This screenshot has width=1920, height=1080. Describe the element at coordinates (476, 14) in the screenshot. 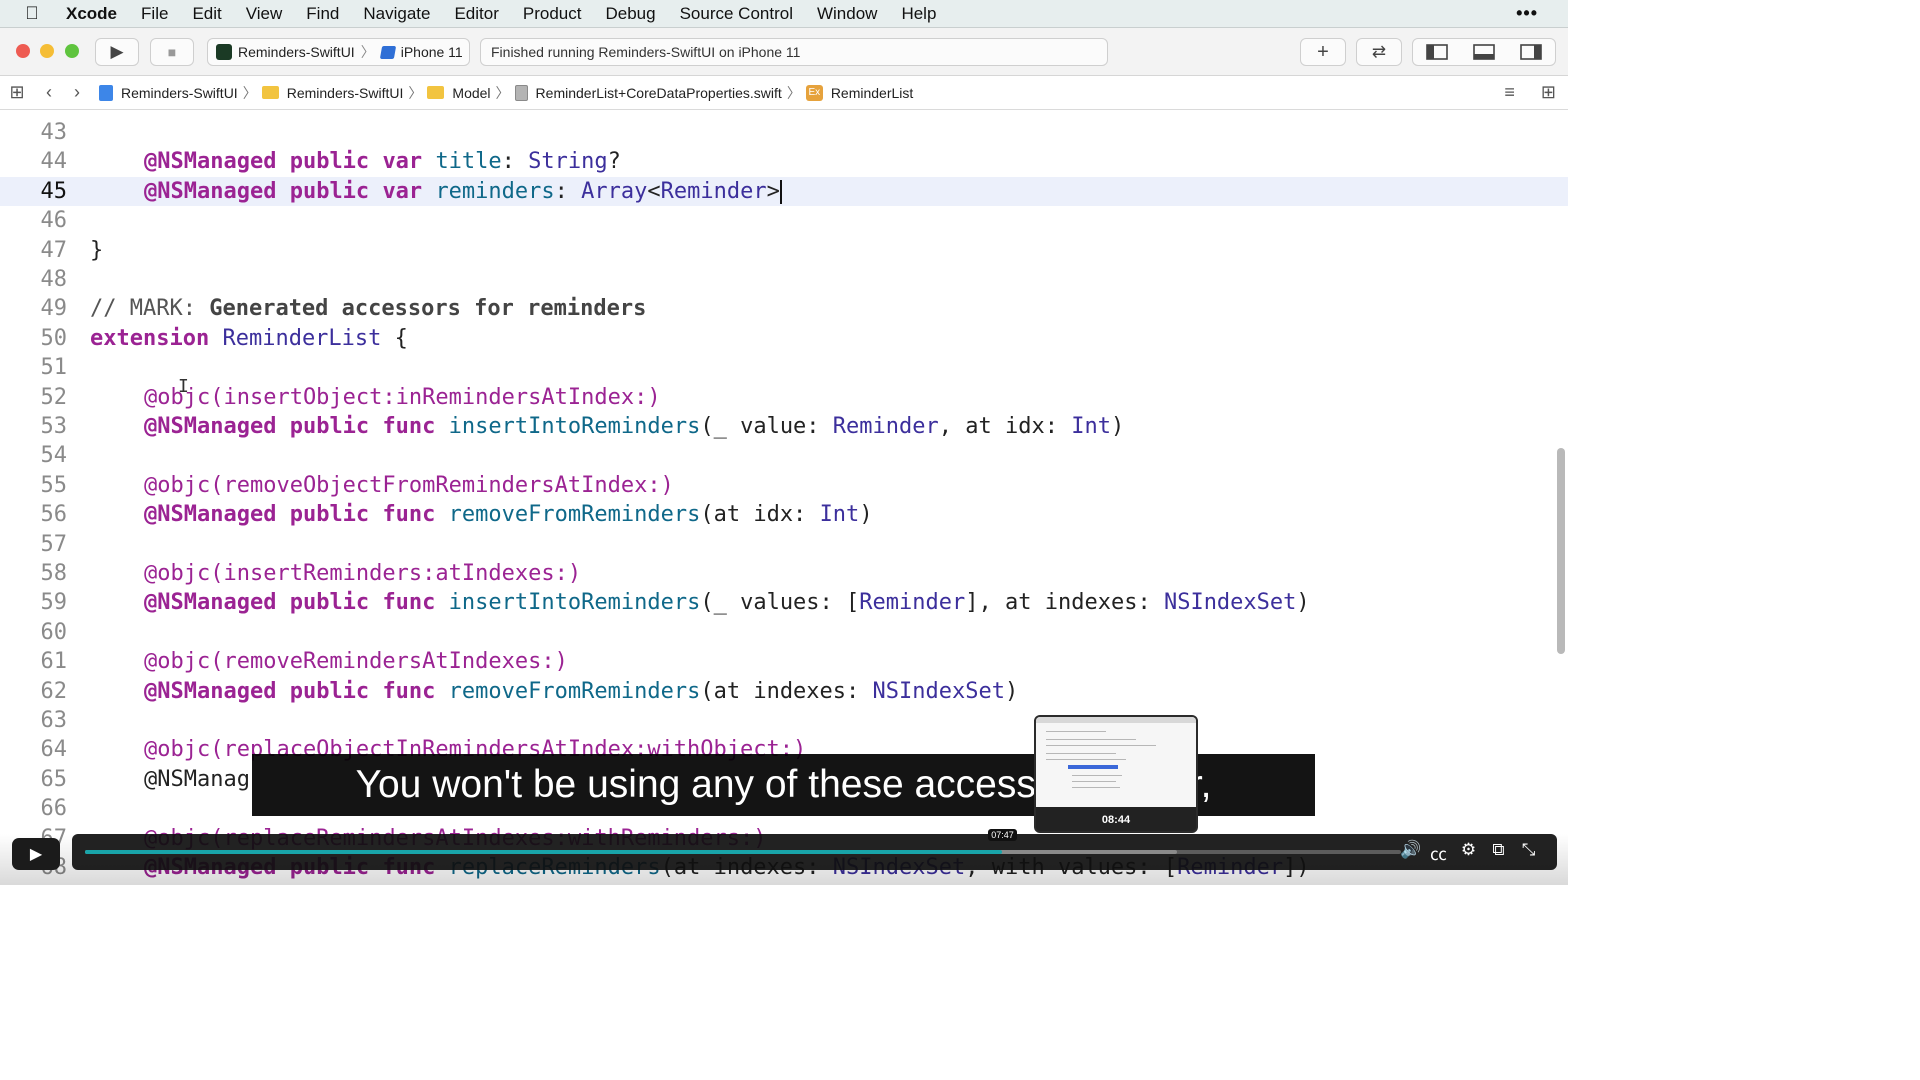

I see `menu-editor: Editor` at that location.